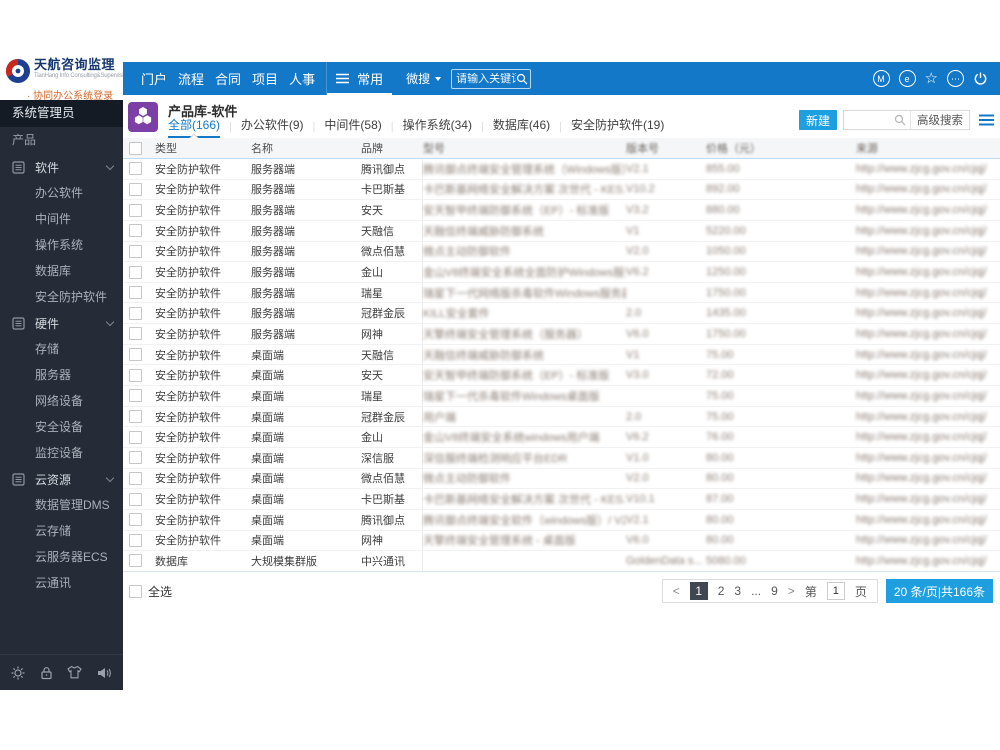 The image size is (1000, 750). What do you see at coordinates (352, 127) in the screenshot?
I see `category-tab: 中间件(58)` at bounding box center [352, 127].